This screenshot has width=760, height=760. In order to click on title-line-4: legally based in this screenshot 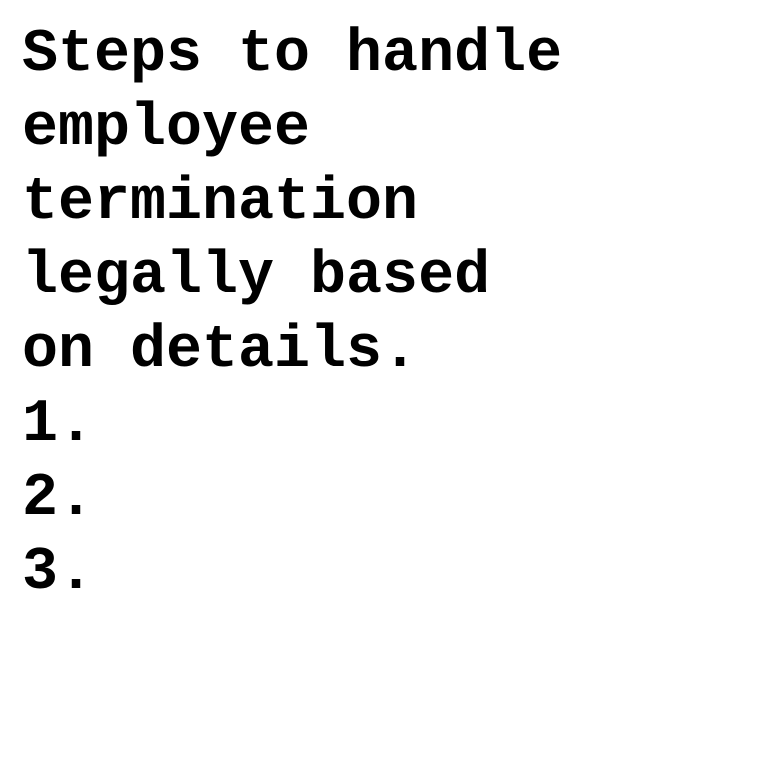, I will do `click(256, 277)`.